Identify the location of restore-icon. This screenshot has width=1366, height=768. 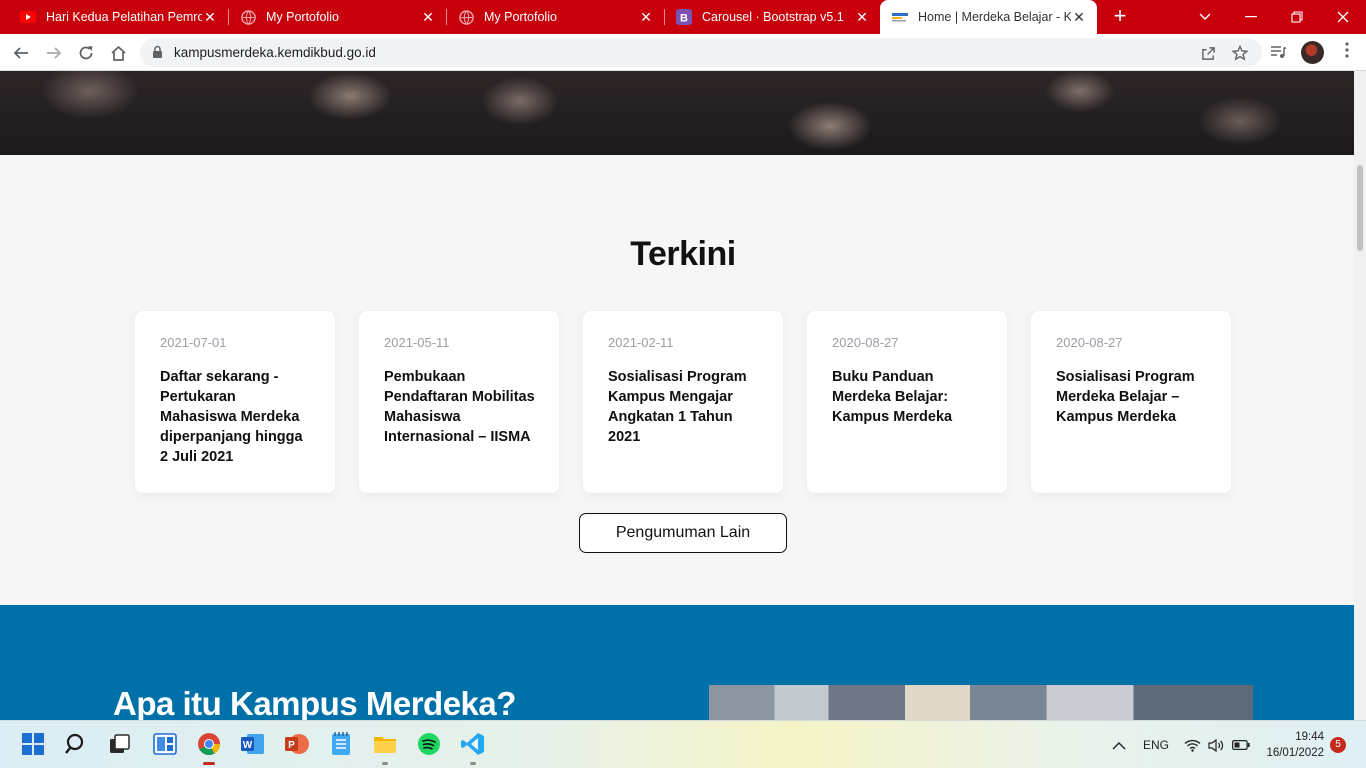
(1297, 17).